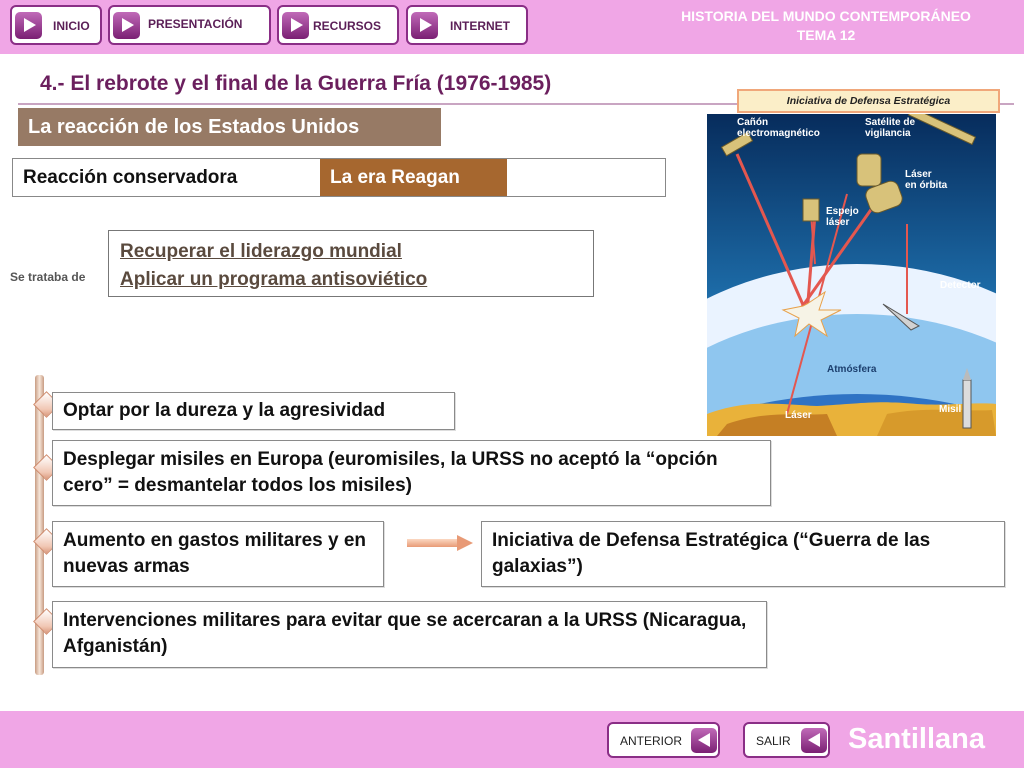 This screenshot has width=1024, height=768. I want to click on label-detector: Detector, so click(960, 285).